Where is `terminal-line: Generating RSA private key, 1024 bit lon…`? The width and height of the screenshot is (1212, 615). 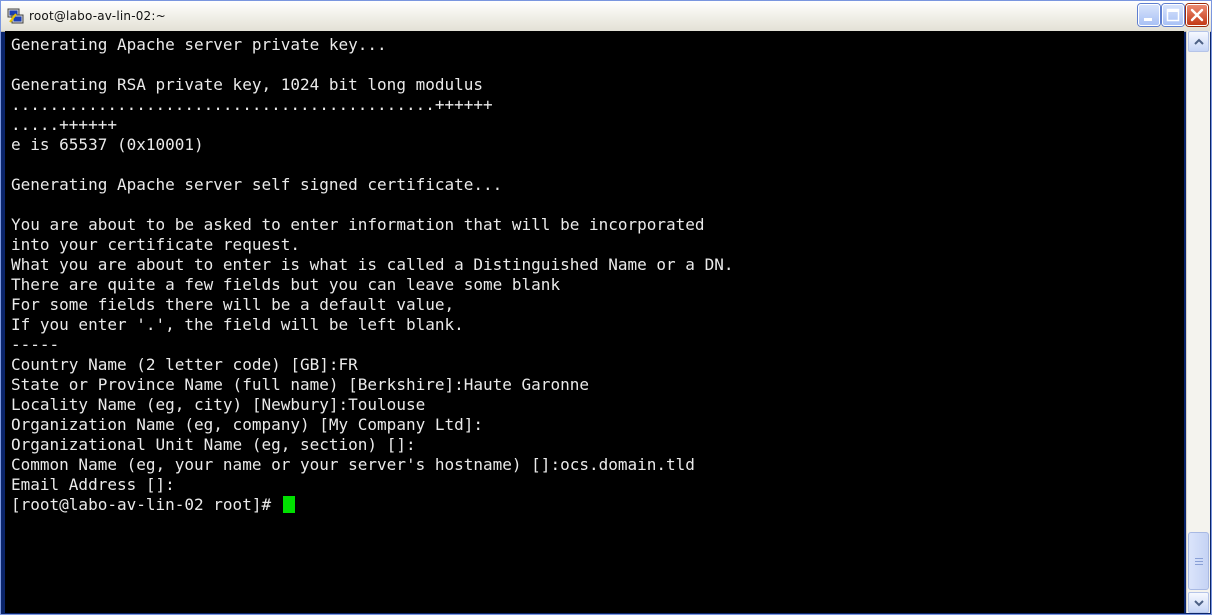 terminal-line: Generating RSA private key, 1024 bit lon… is located at coordinates (247, 84).